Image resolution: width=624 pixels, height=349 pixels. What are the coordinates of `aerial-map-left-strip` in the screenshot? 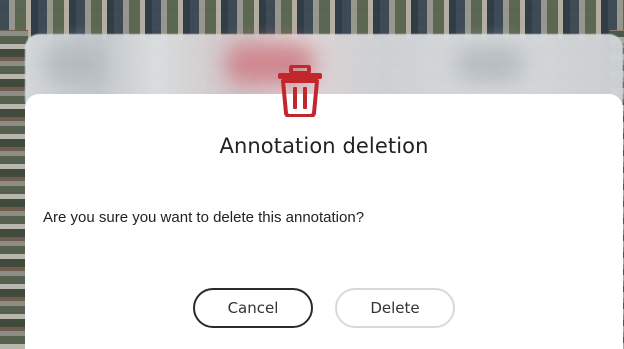 It's located at (14, 189).